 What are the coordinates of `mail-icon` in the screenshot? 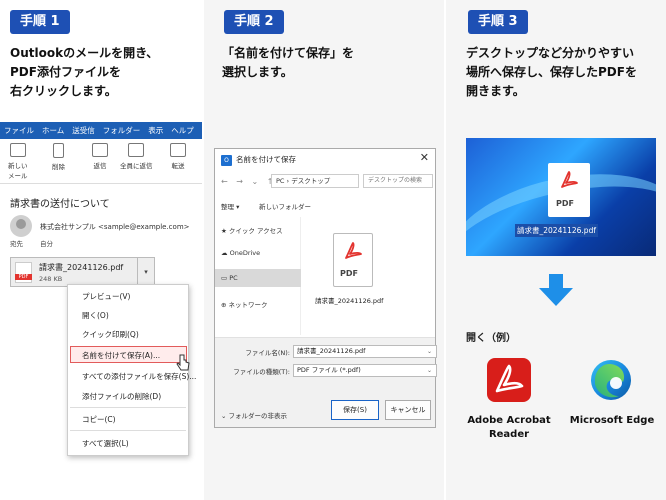 It's located at (17, 150).